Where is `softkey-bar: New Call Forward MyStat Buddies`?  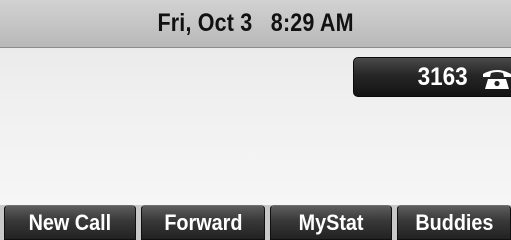 softkey-bar: New Call Forward MyStat Buddies is located at coordinates (255, 222).